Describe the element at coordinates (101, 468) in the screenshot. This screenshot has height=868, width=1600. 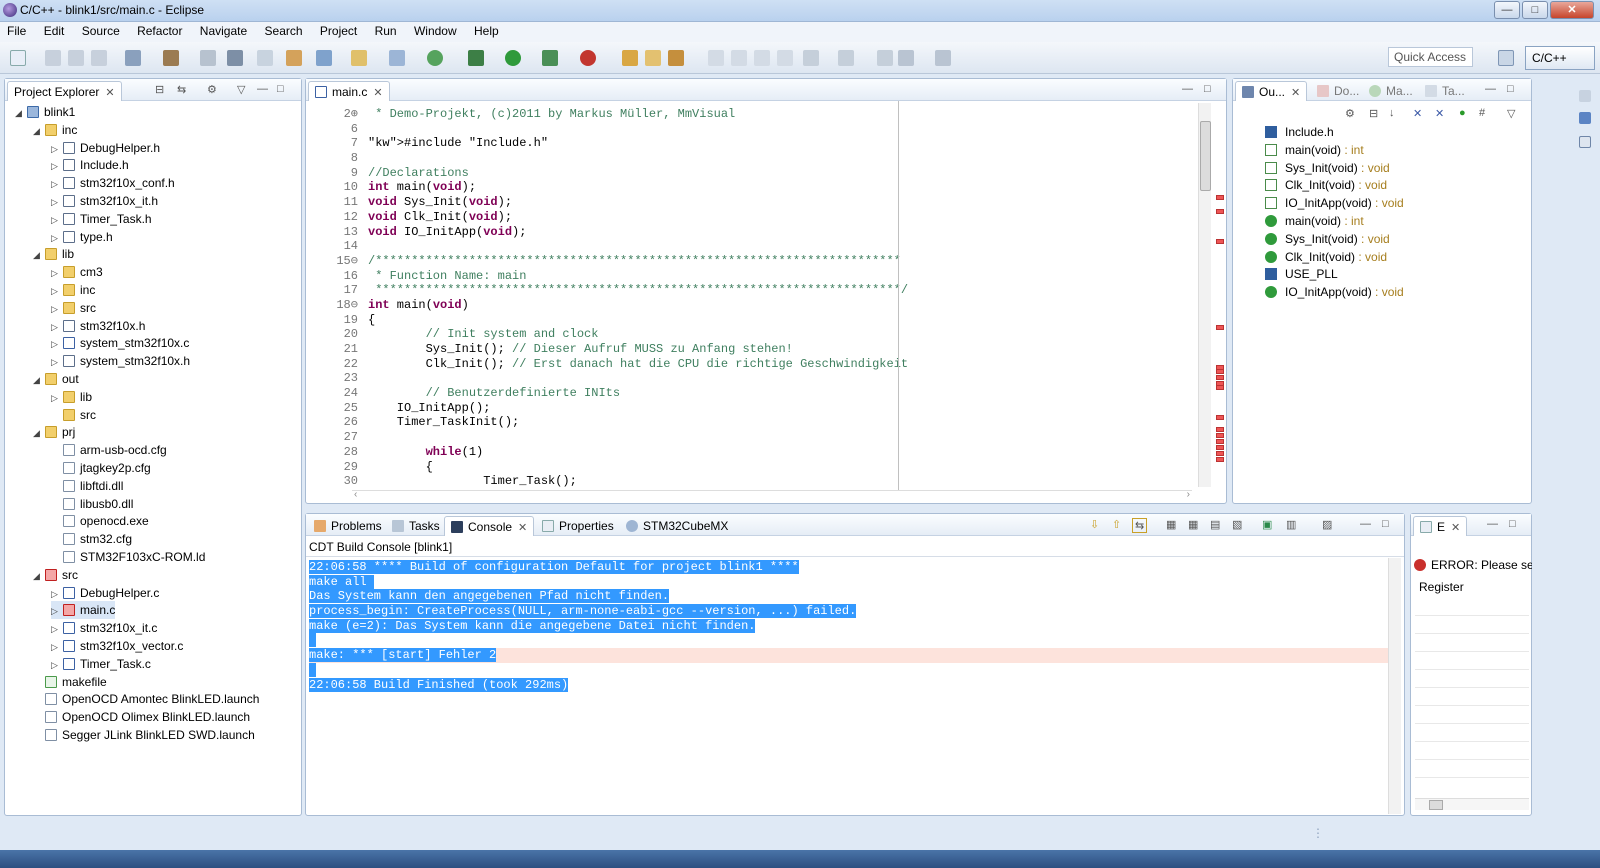
I see `tree-item: jtagkey2p.cfg` at that location.